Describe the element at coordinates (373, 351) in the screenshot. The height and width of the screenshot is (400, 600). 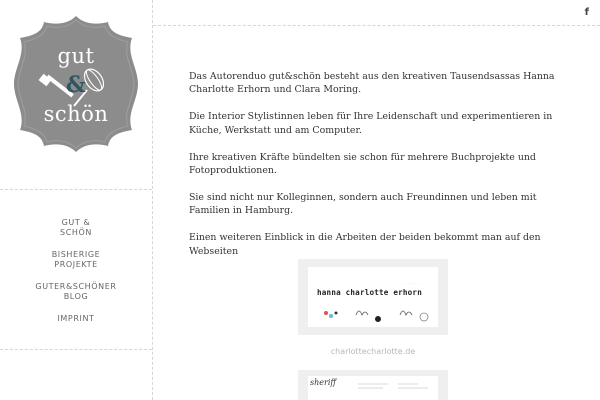
I see `site-link-charlottecharlotte: charlottecharlotte.de` at that location.